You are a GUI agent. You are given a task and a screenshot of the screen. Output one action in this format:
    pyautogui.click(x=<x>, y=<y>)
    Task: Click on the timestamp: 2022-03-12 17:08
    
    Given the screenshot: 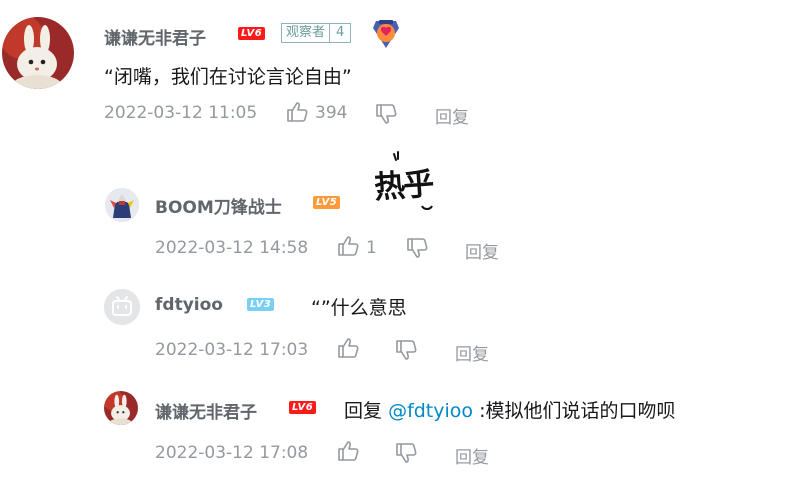 What is the action you would take?
    pyautogui.click(x=232, y=453)
    